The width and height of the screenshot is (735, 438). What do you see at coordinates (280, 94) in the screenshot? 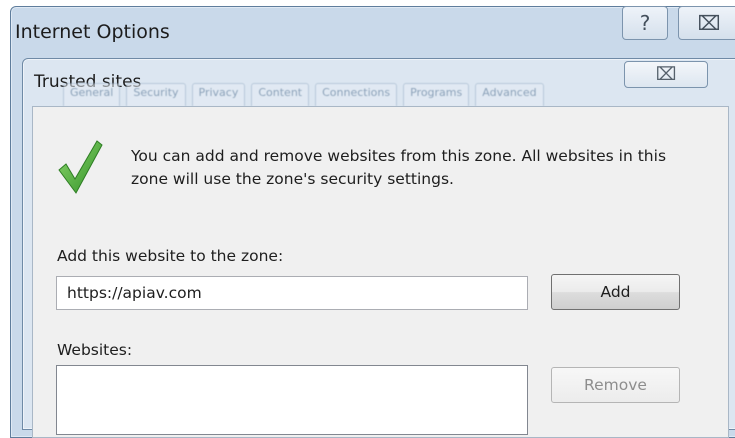
I see `tab-content: Content` at bounding box center [280, 94].